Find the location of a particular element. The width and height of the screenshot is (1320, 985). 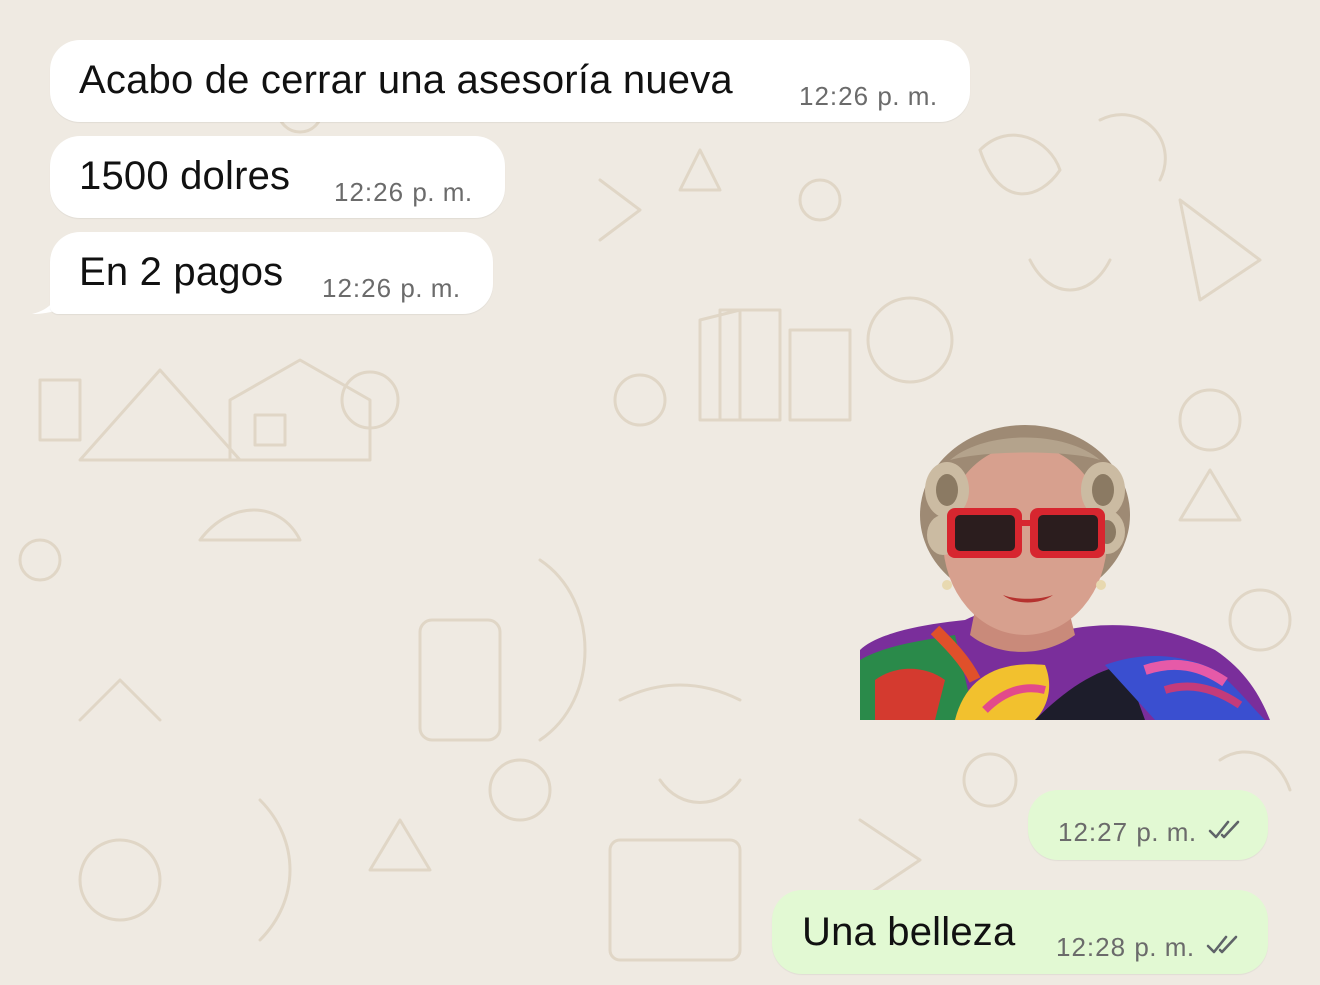

timestamp-time: 12:27 is located at coordinates (1093, 832).